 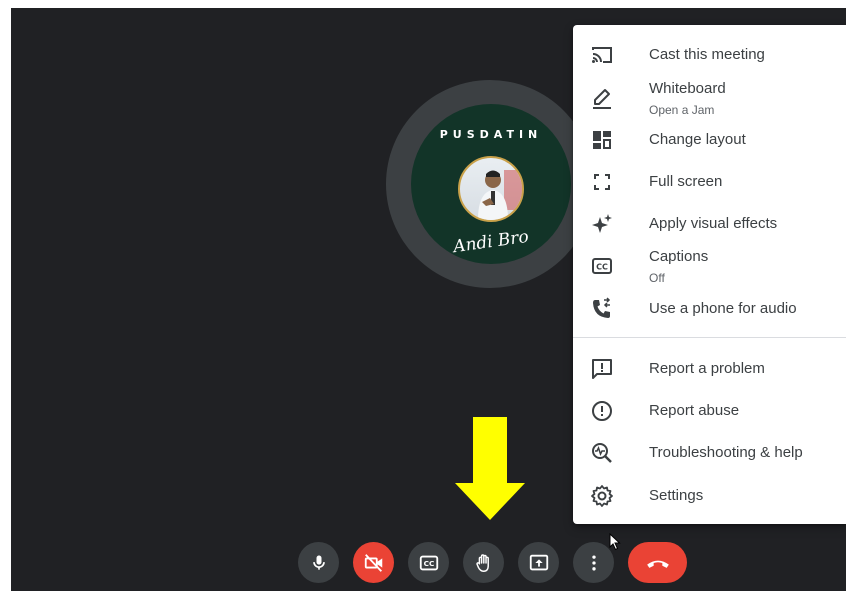 I want to click on menu-item-troubleshooting: Troubleshooting & help, so click(x=709, y=453).